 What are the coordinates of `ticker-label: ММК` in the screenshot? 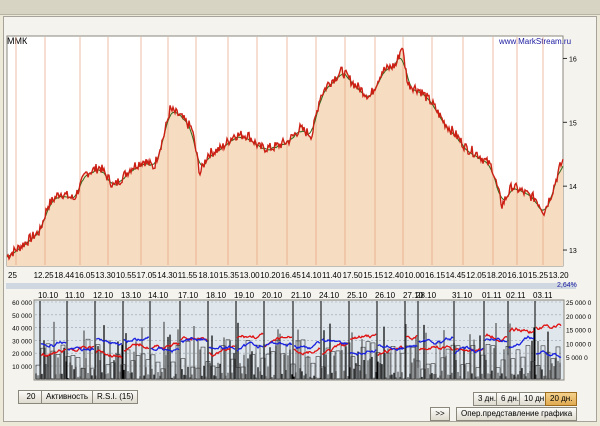 It's located at (17, 41).